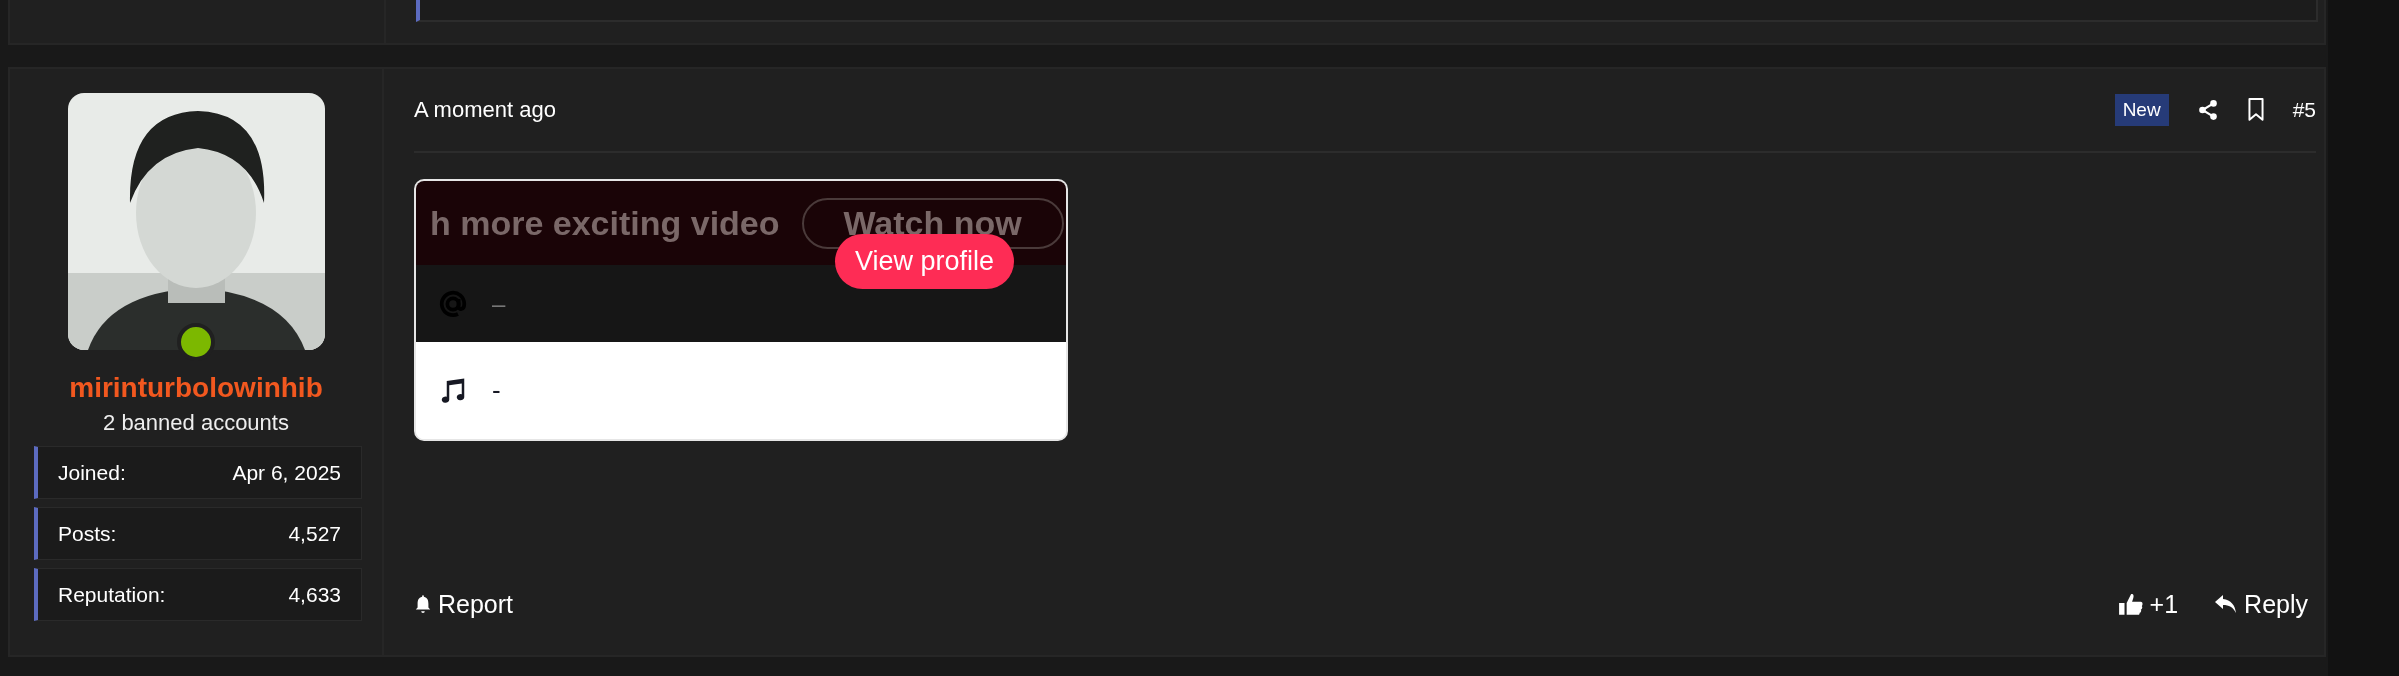  I want to click on banner-text: h more exciting video, so click(605, 223).